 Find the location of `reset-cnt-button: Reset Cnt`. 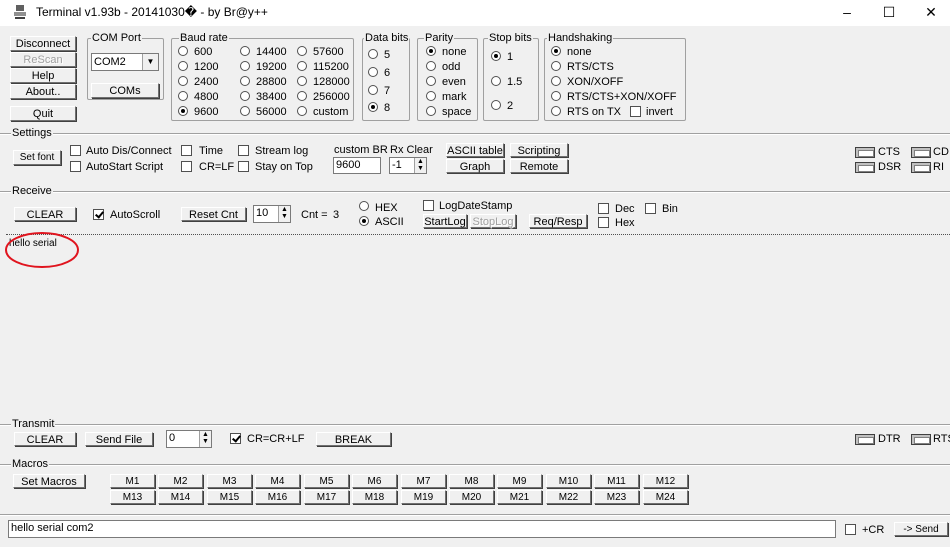

reset-cnt-button: Reset Cnt is located at coordinates (213, 214).